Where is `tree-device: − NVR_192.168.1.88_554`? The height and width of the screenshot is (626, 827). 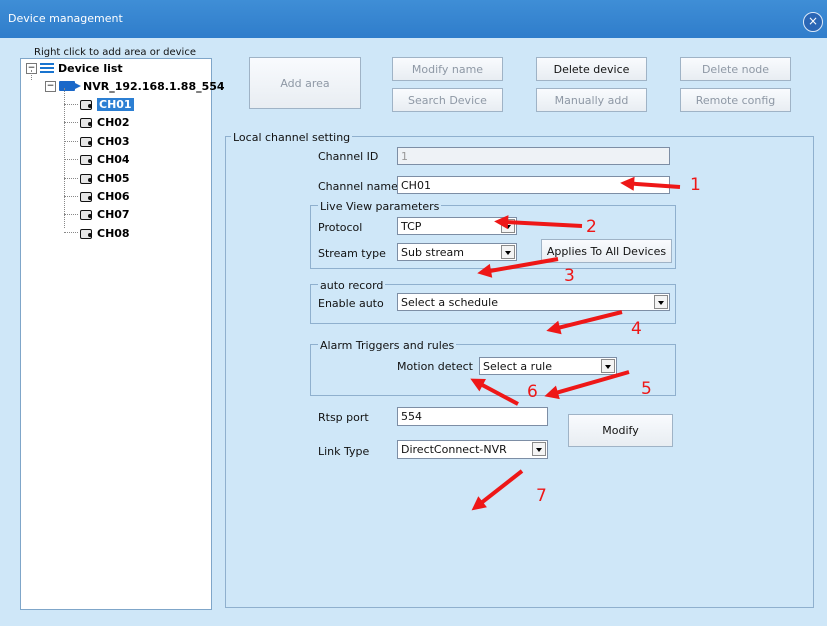
tree-device: − NVR_192.168.1.88_554 is located at coordinates (135, 86).